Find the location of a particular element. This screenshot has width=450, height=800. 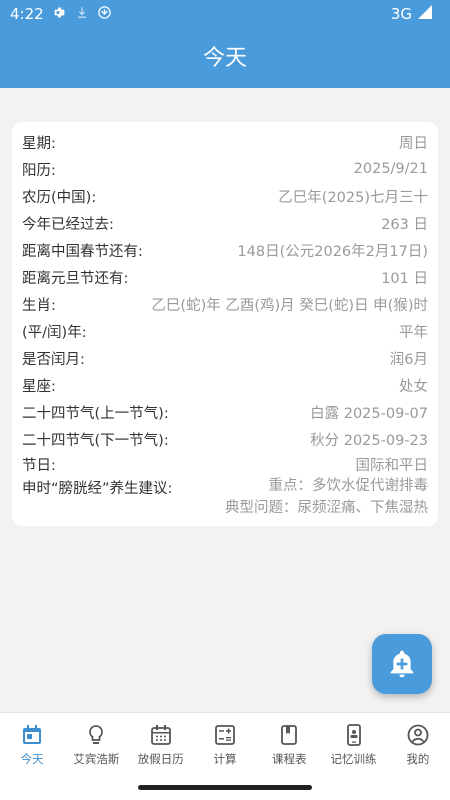

bottom-navigation: 今天 艾宾浩斯 放假日历 计算 课程表 记忆训练 我的 is located at coordinates (225, 744).